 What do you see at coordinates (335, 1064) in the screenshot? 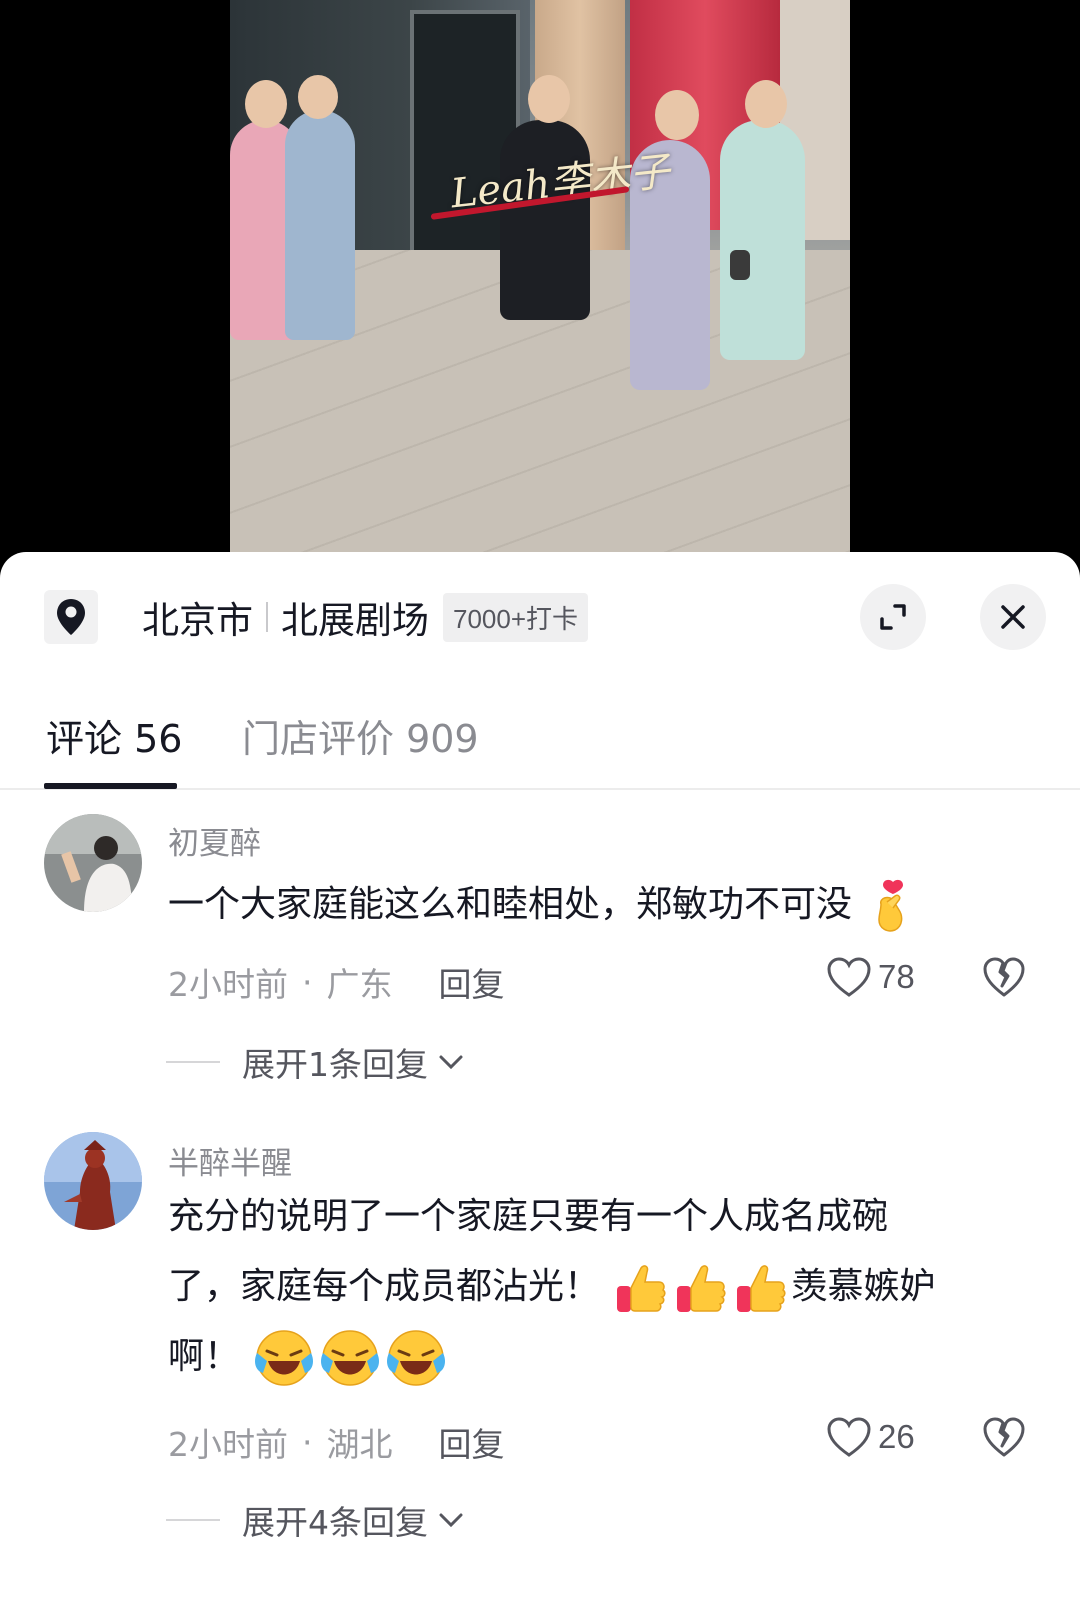
I see `expand-replies-label: 展开1条回复` at bounding box center [335, 1064].